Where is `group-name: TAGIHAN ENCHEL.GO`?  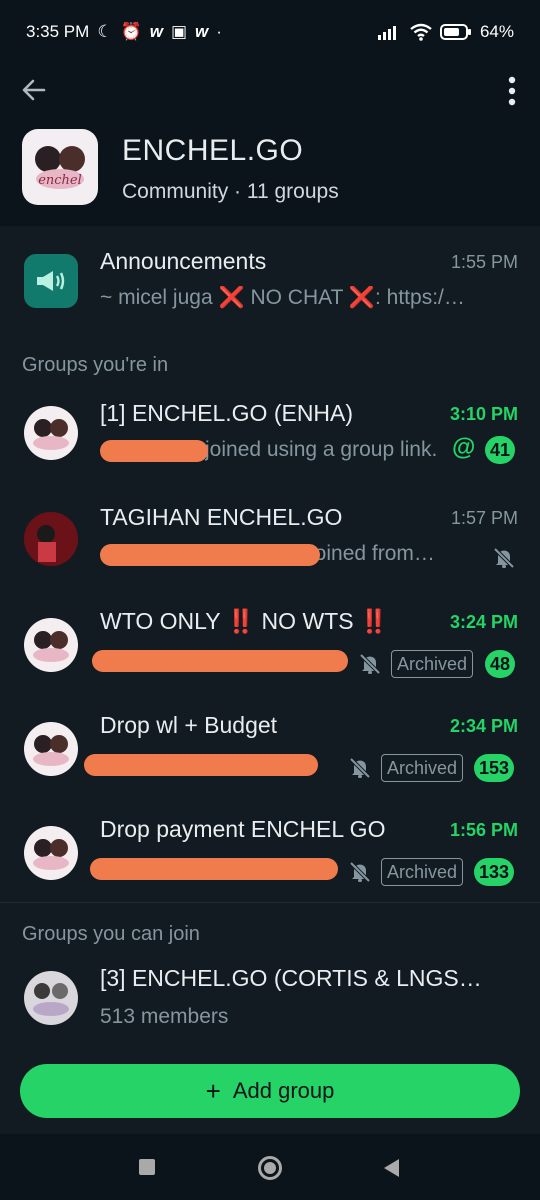
group-name: TAGIHAN ENCHEL.GO is located at coordinates (221, 517).